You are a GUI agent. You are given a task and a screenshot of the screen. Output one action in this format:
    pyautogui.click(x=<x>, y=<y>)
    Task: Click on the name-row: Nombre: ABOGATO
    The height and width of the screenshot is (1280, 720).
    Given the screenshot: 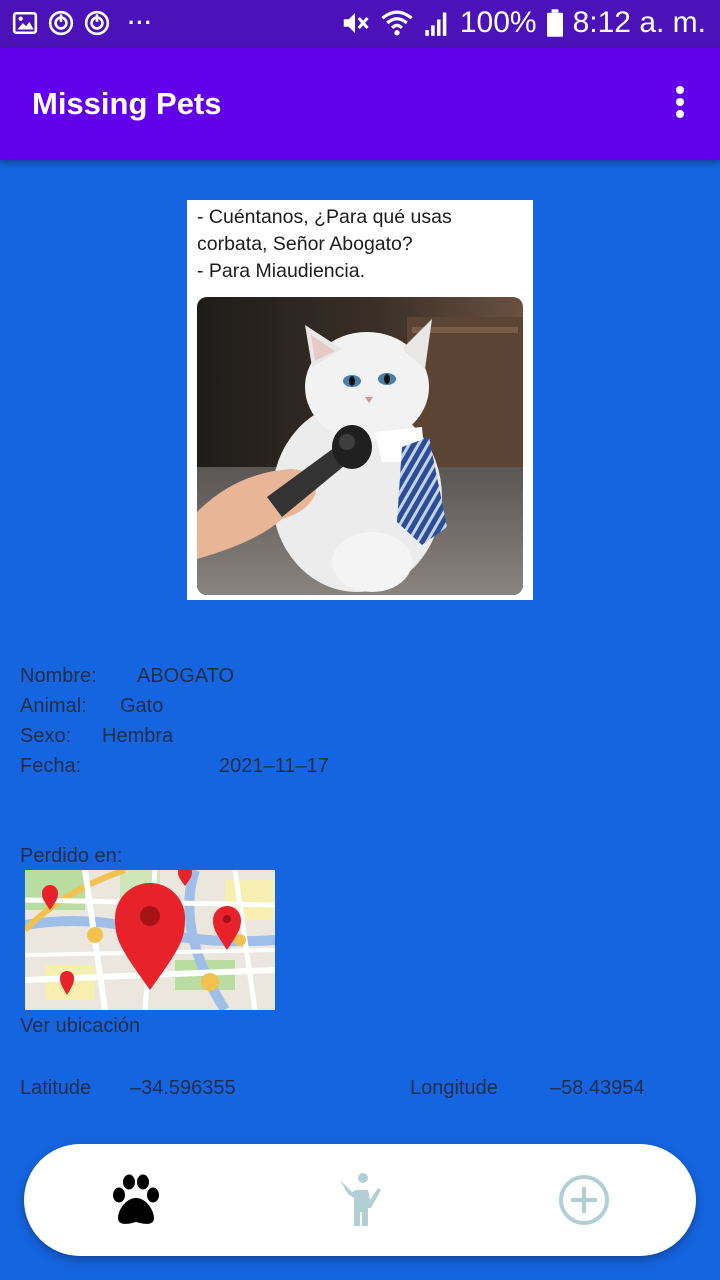 What is the action you would take?
    pyautogui.click(x=220, y=678)
    